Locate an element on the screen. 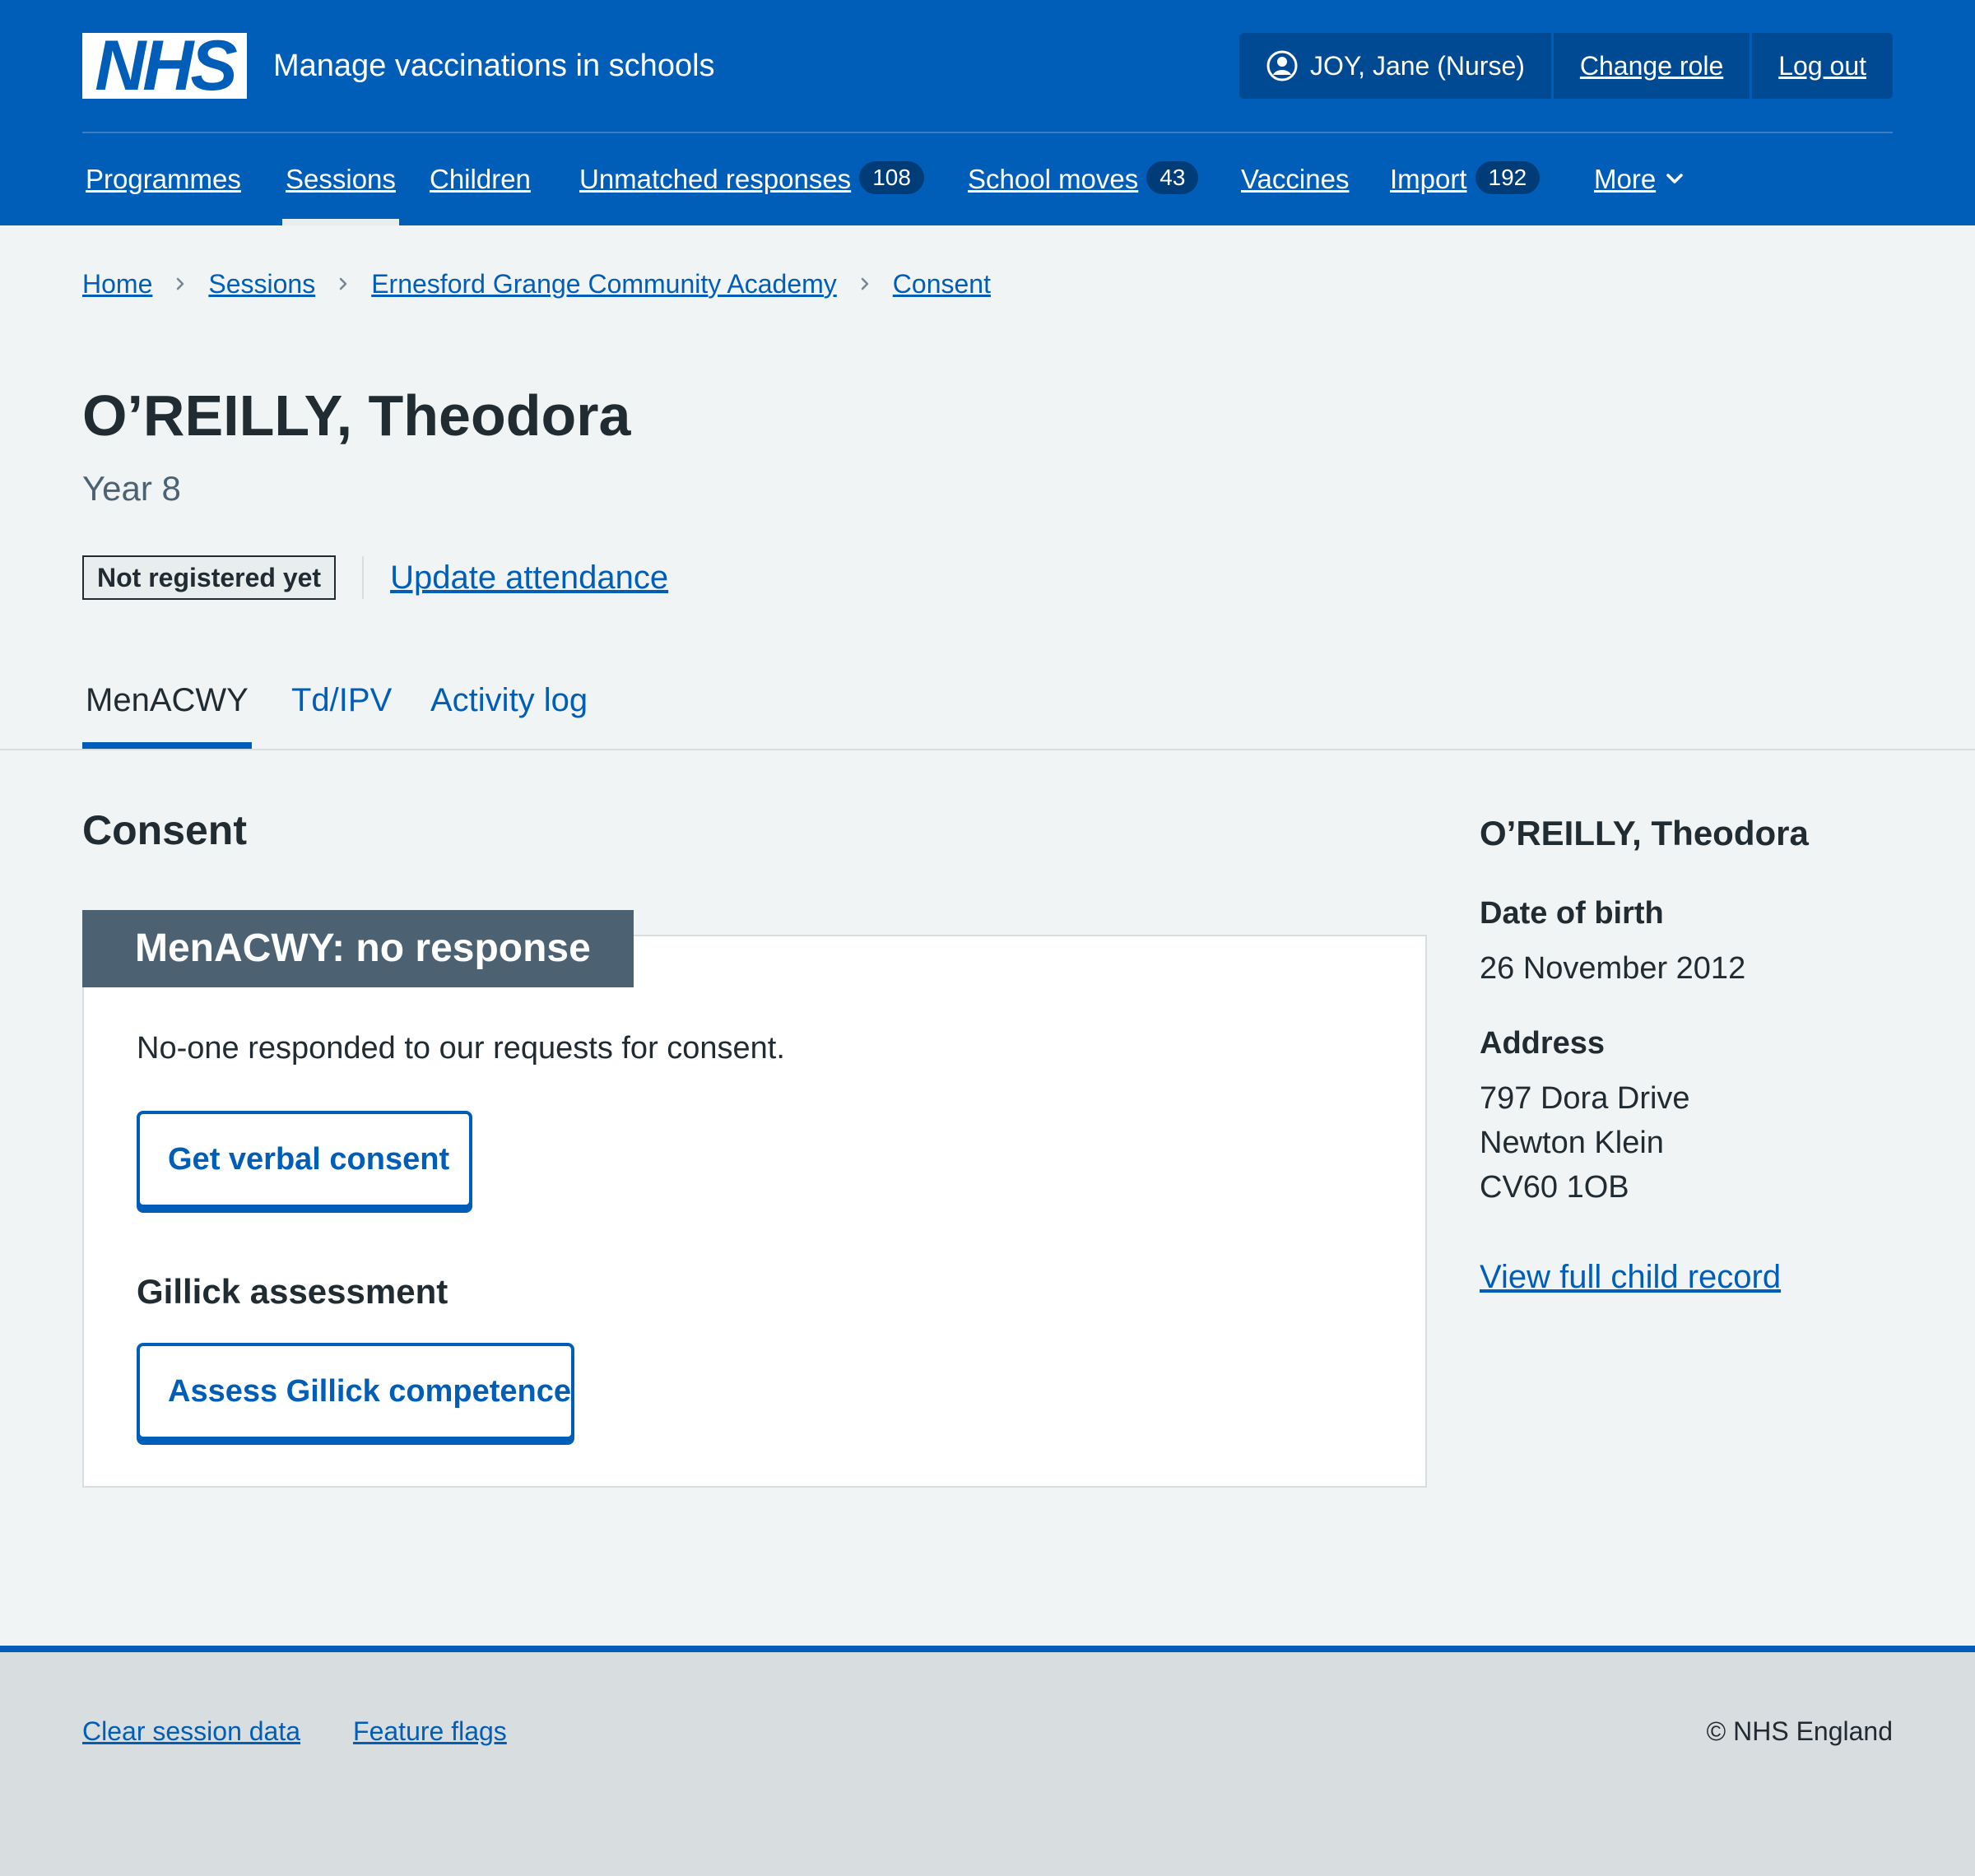  status-badge: Not registered yet is located at coordinates (209, 577).